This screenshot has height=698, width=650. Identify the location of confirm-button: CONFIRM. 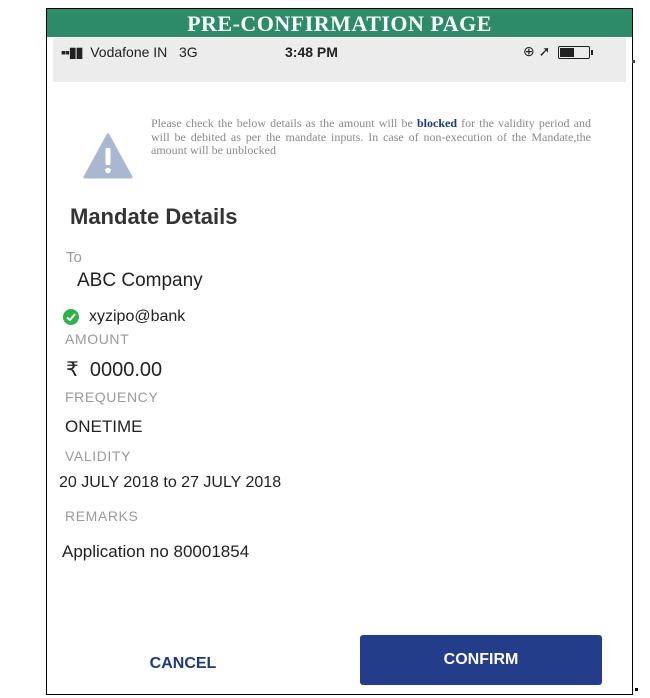
(481, 660).